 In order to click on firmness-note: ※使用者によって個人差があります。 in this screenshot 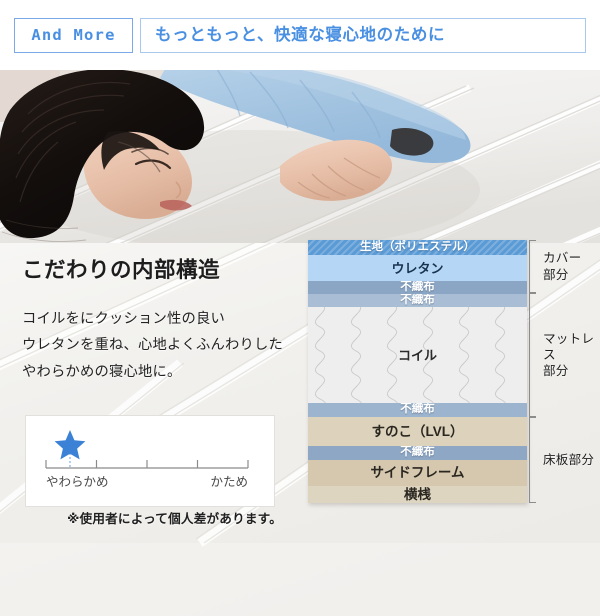, I will do `click(174, 519)`.